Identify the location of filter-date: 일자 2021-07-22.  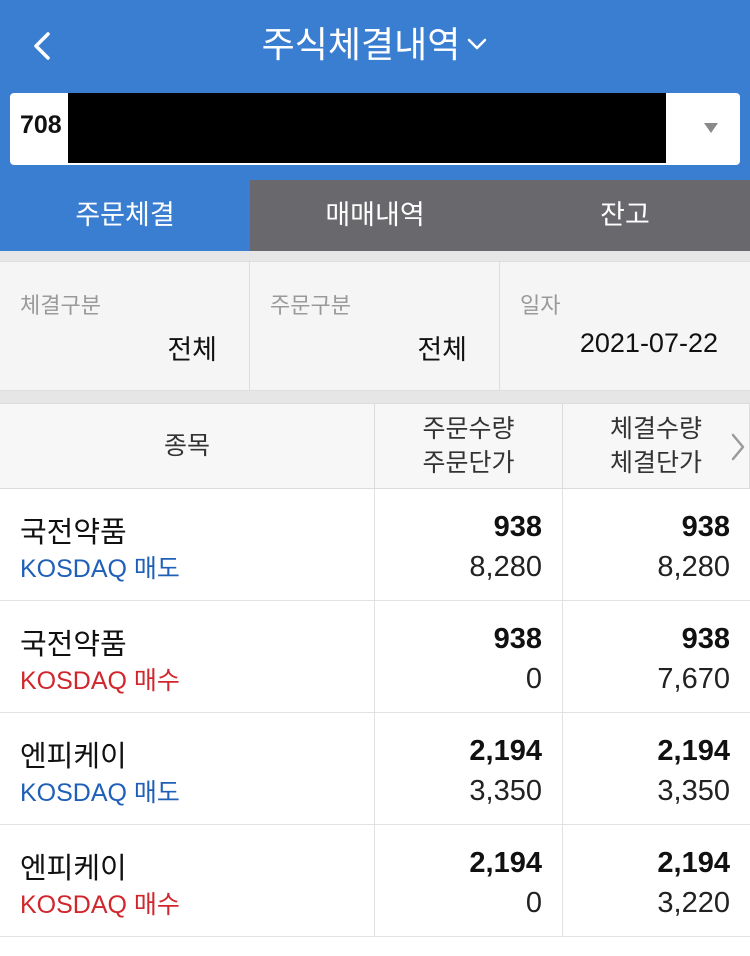
(625, 326).